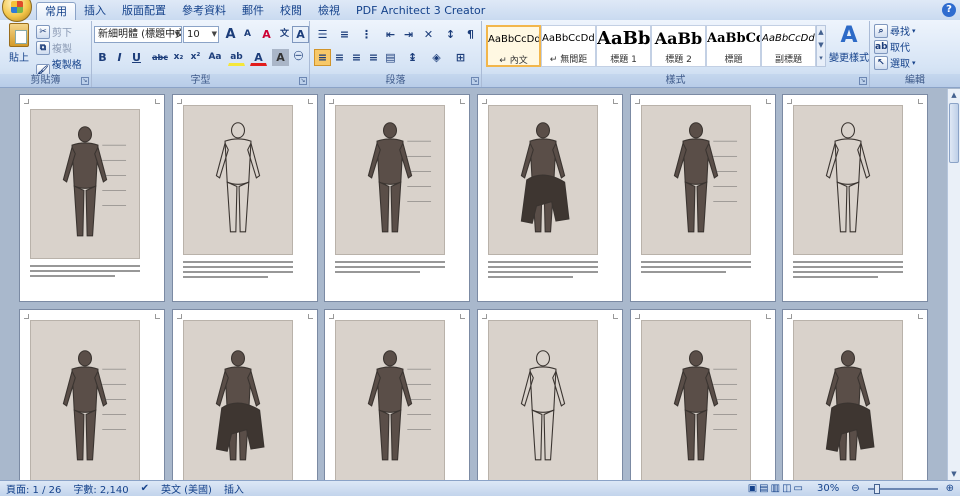  I want to click on multilevel-list-button: ⋮, so click(366, 34).